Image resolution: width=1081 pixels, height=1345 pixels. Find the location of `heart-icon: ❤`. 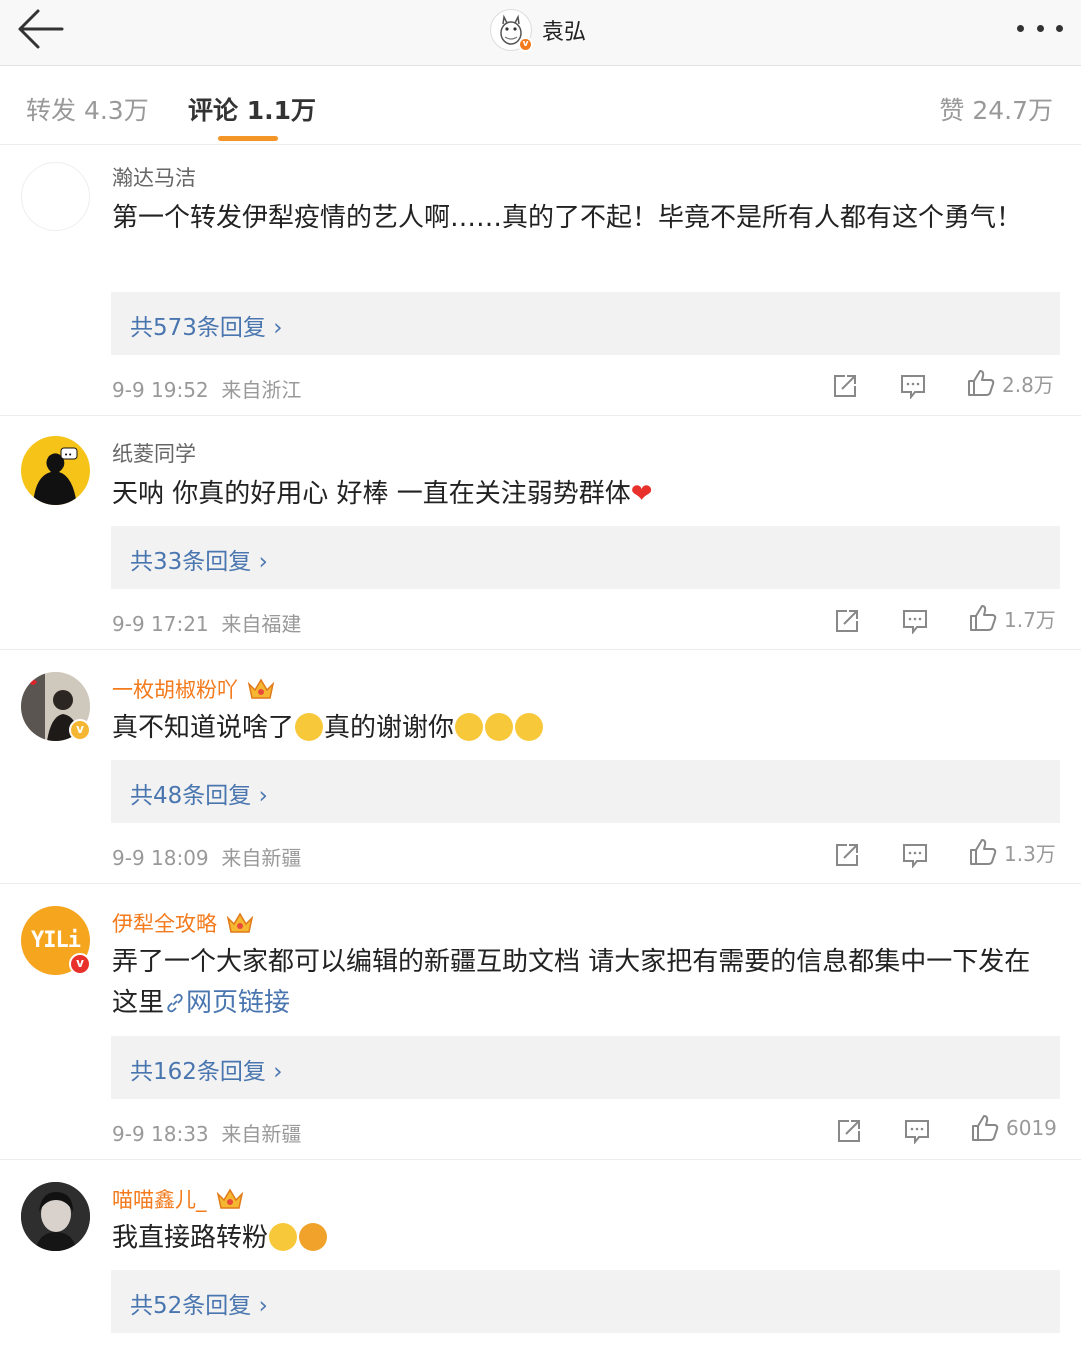

heart-icon: ❤ is located at coordinates (641, 494).